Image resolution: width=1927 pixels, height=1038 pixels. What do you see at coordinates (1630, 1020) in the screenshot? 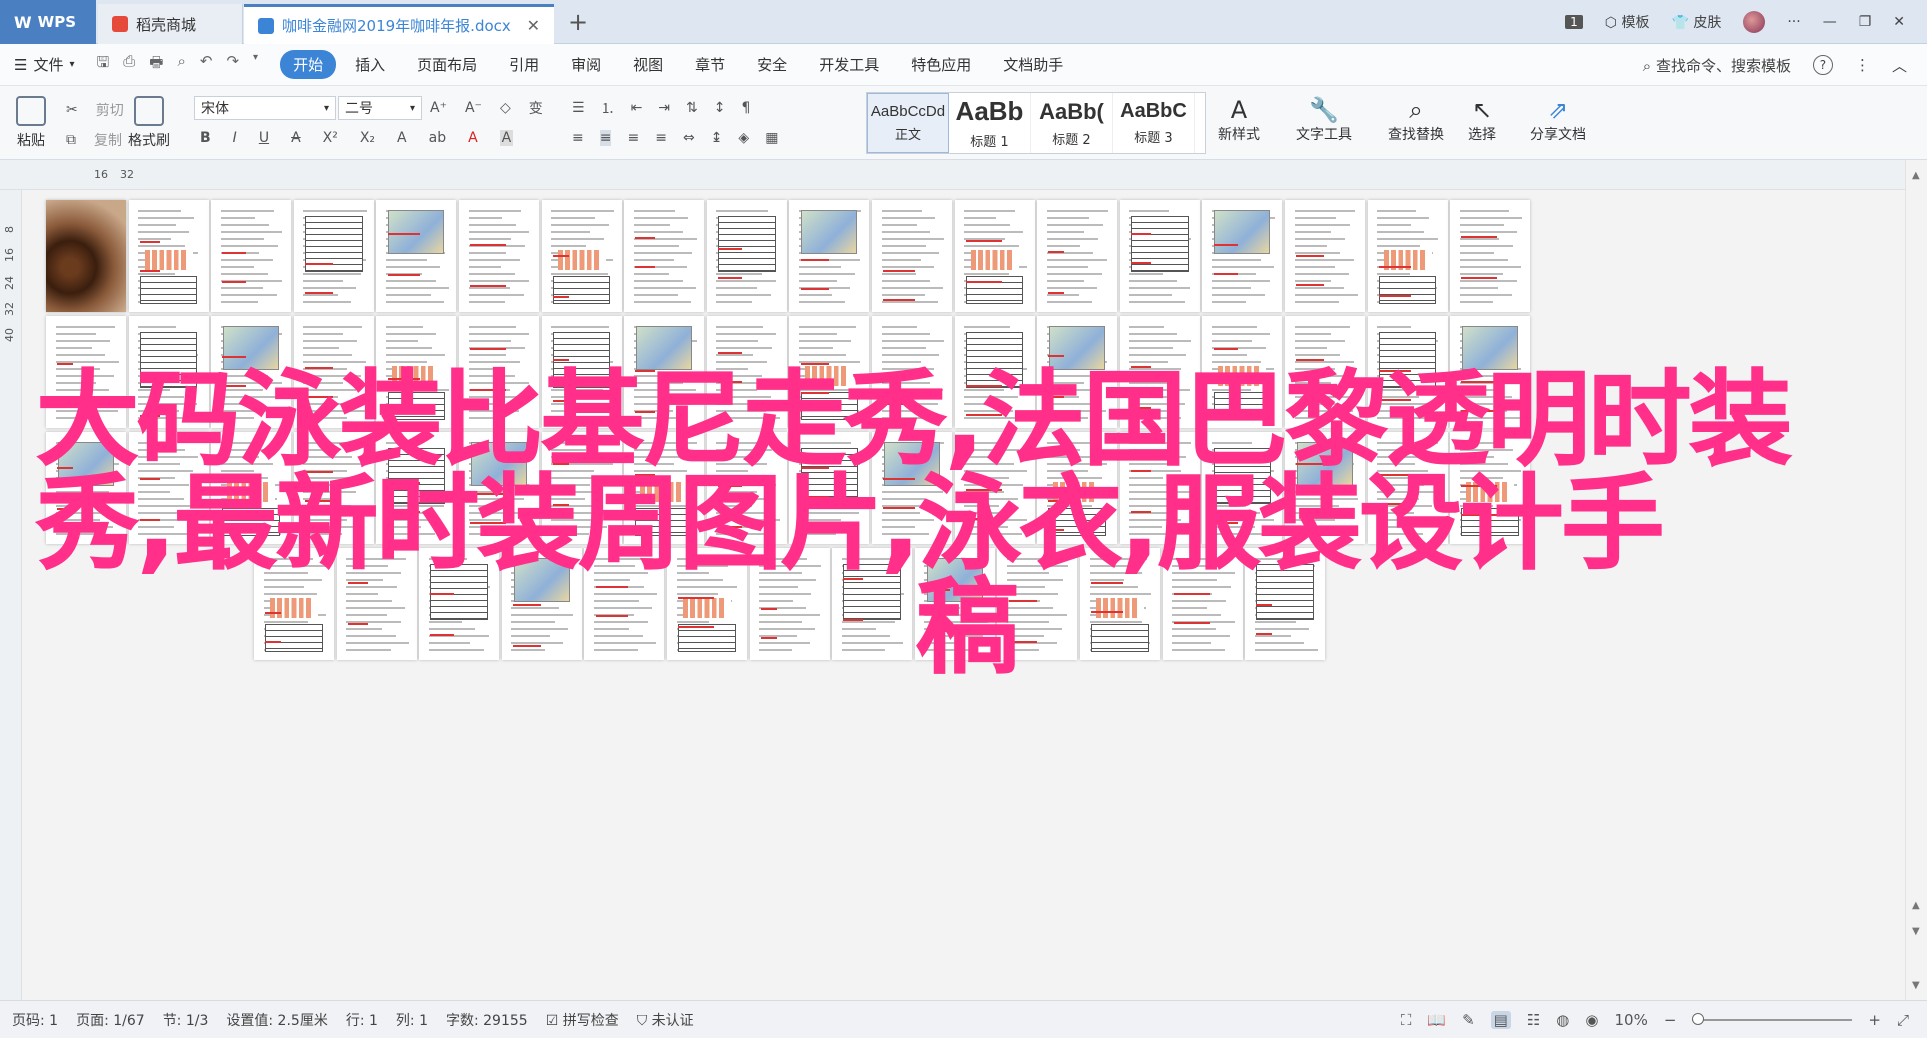
I see `zoom-level: 10%` at bounding box center [1630, 1020].